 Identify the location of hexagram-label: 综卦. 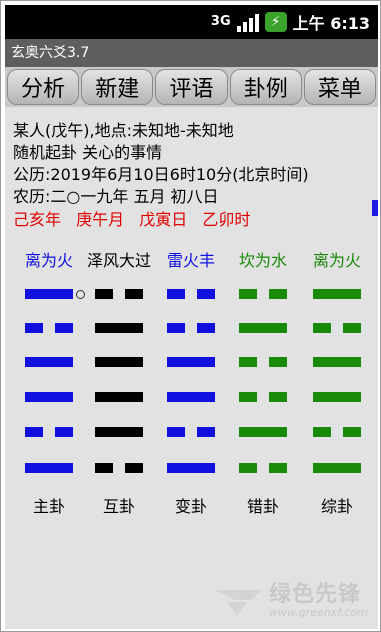
(336, 506).